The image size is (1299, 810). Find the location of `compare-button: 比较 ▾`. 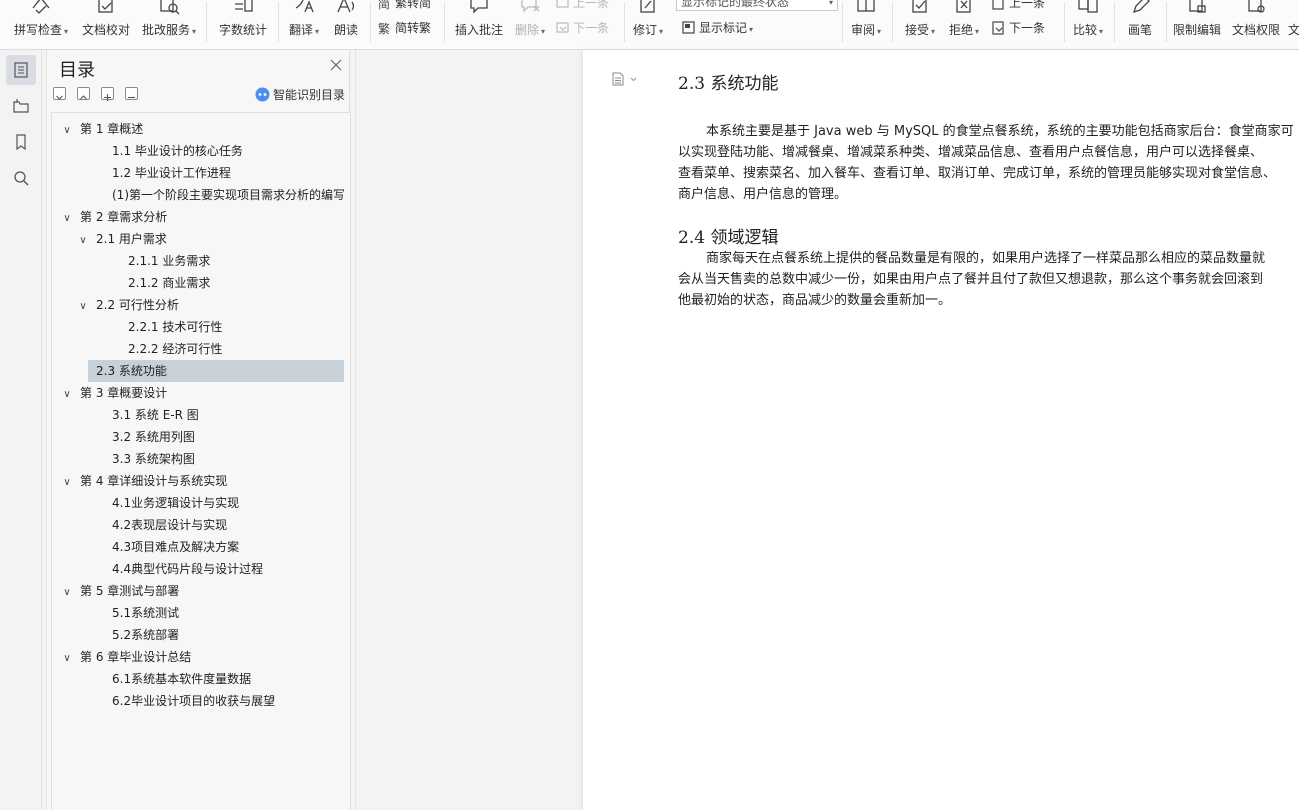

compare-button: 比较 ▾ is located at coordinates (1088, 24).